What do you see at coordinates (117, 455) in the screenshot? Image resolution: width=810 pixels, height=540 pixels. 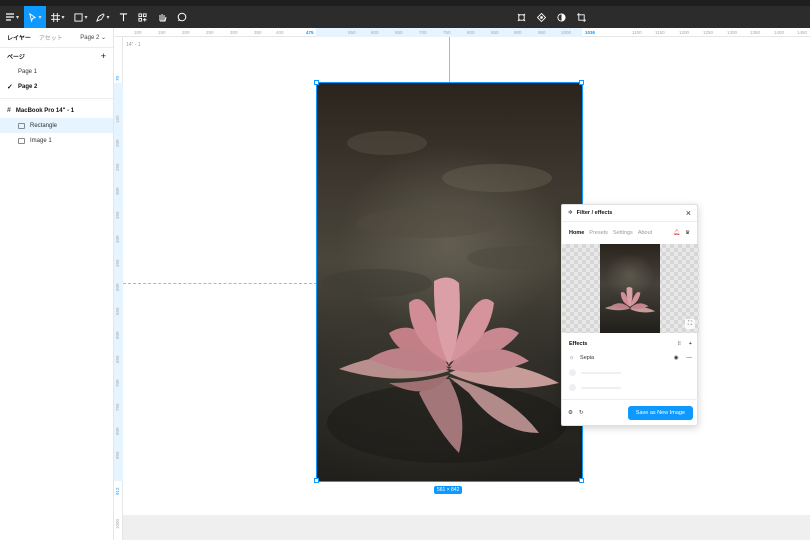 I see `ruler-tick: 850` at bounding box center [117, 455].